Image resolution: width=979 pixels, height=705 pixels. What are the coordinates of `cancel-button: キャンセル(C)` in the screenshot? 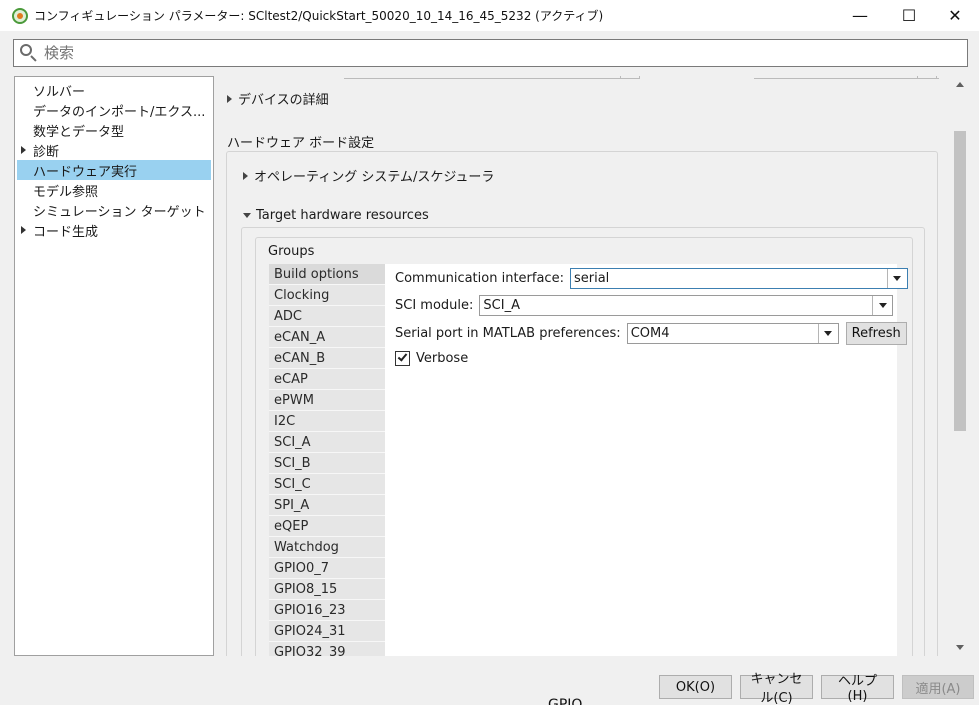 It's located at (776, 688).